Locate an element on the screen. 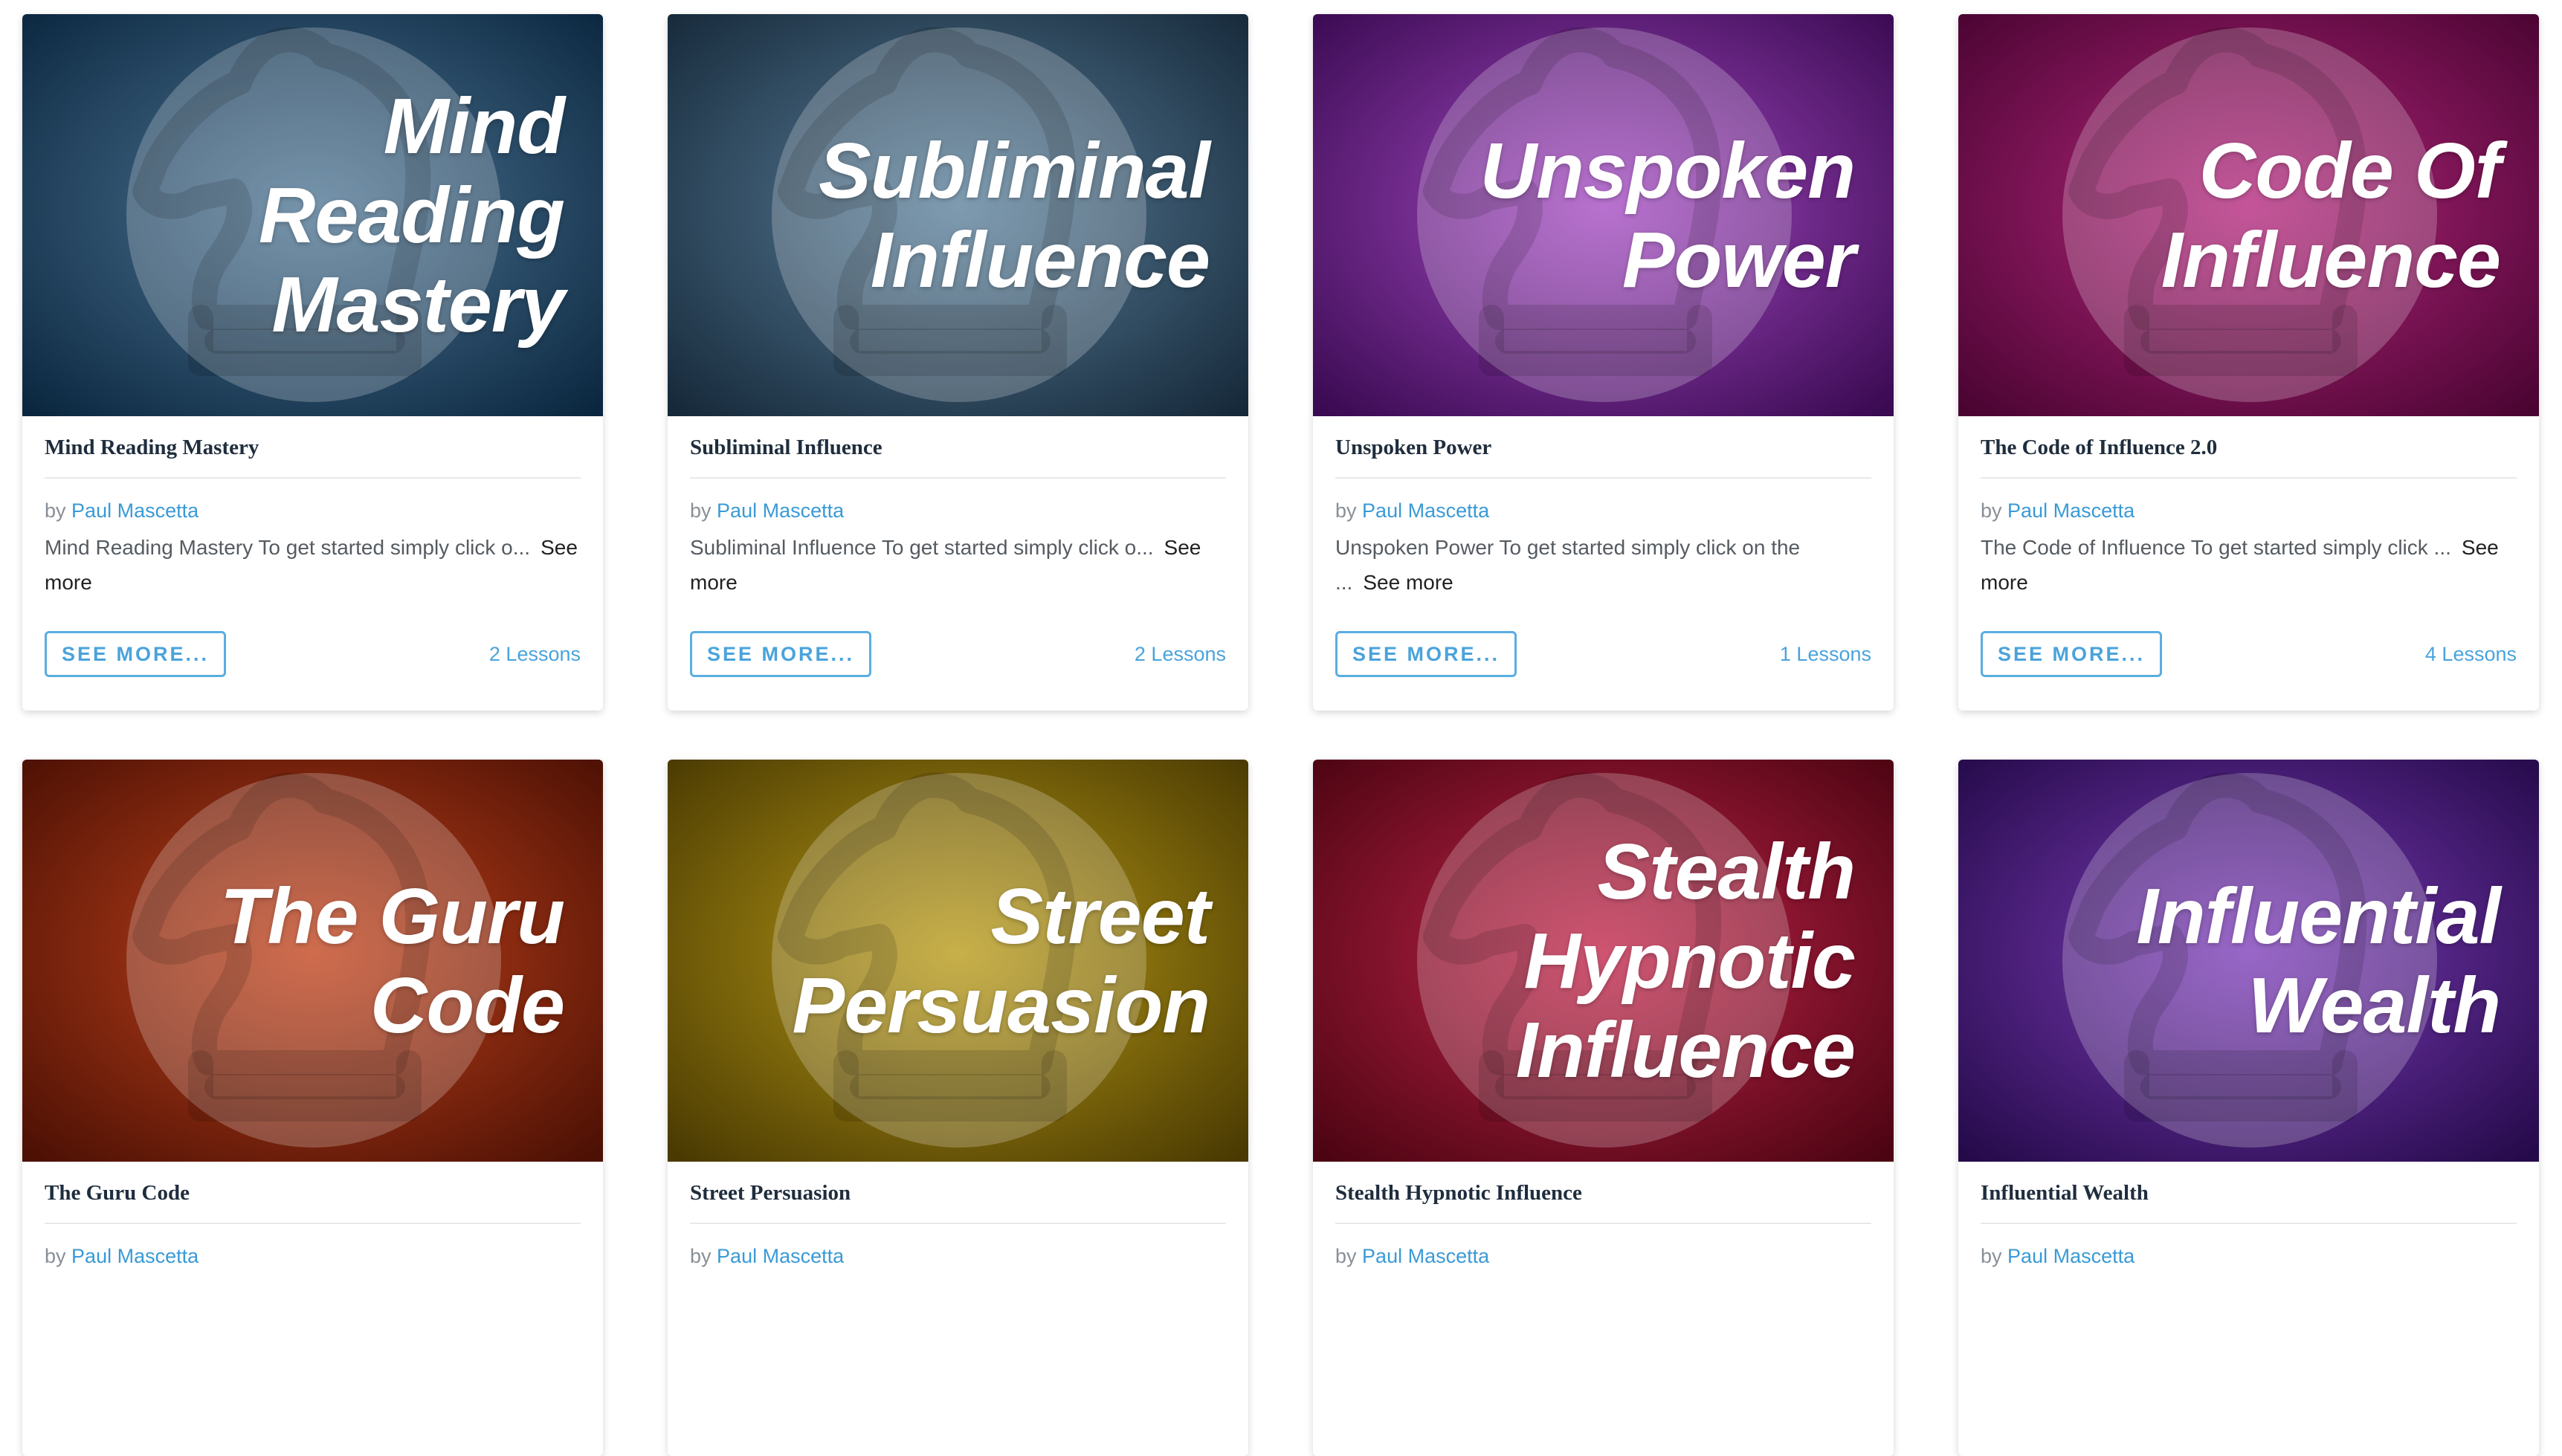 The width and height of the screenshot is (2562, 1456). course-title: Influential Wealth is located at coordinates (2249, 1193).